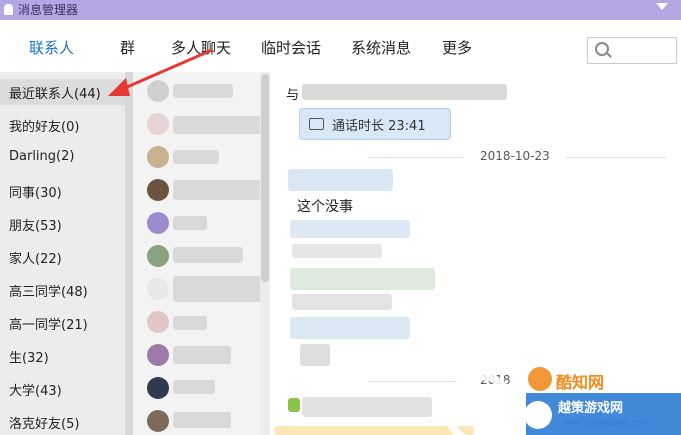  What do you see at coordinates (591, 408) in the screenshot?
I see `watermark-sub: 越策游戏网` at bounding box center [591, 408].